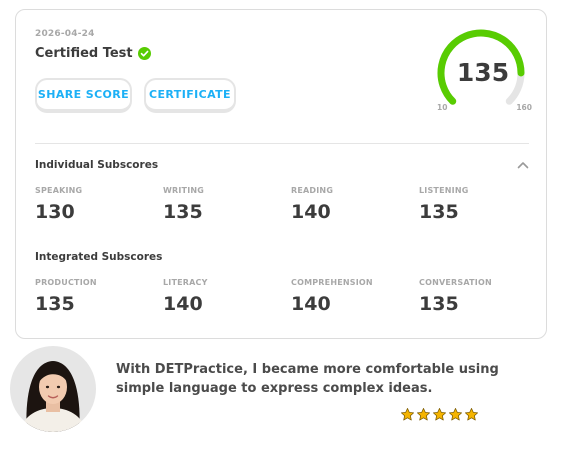 This screenshot has height=449, width=564. I want to click on share-score-button: SHARE SCORE, so click(83, 95).